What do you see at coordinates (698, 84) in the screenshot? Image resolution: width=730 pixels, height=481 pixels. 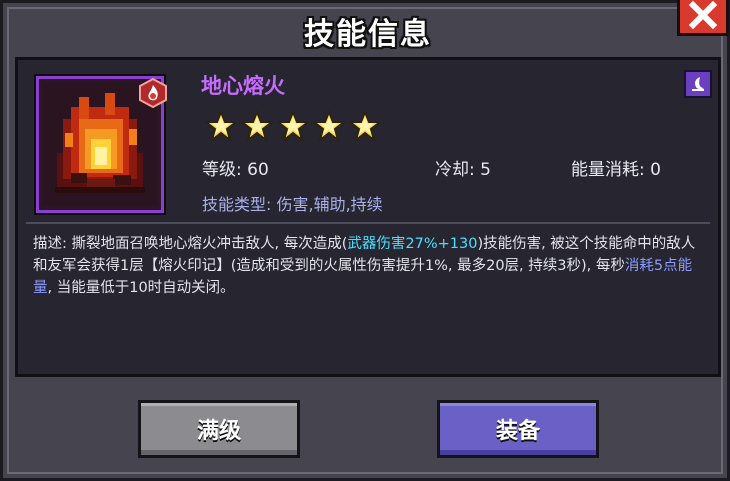 I see `spell-book-icon` at bounding box center [698, 84].